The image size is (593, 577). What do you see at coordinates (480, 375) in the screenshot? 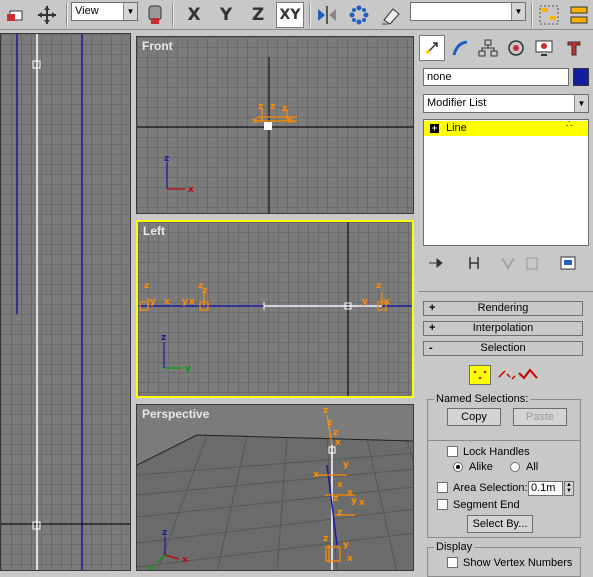
I see `vertex-level-button` at bounding box center [480, 375].